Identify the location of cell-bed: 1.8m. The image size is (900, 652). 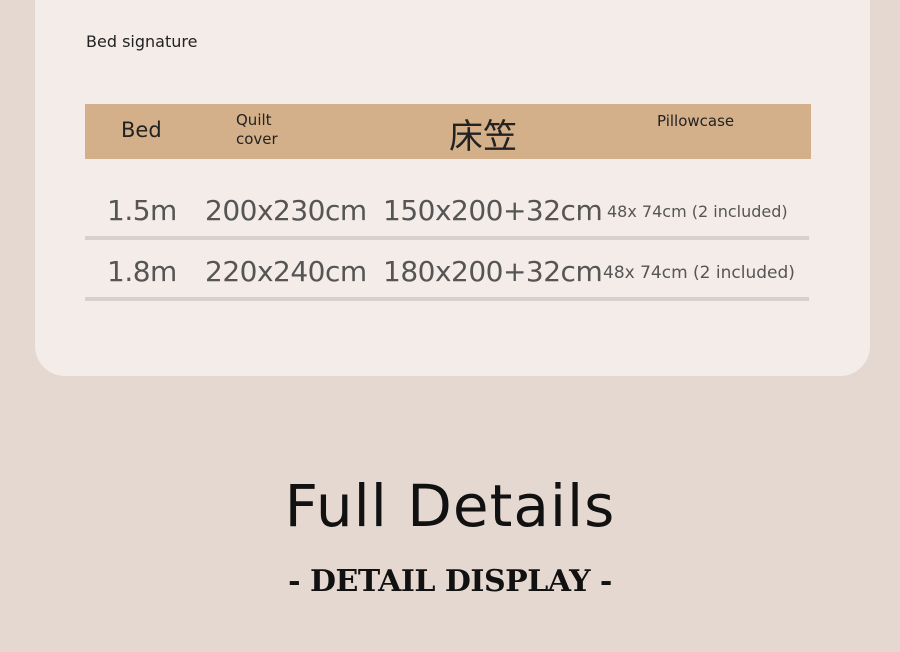
(142, 271).